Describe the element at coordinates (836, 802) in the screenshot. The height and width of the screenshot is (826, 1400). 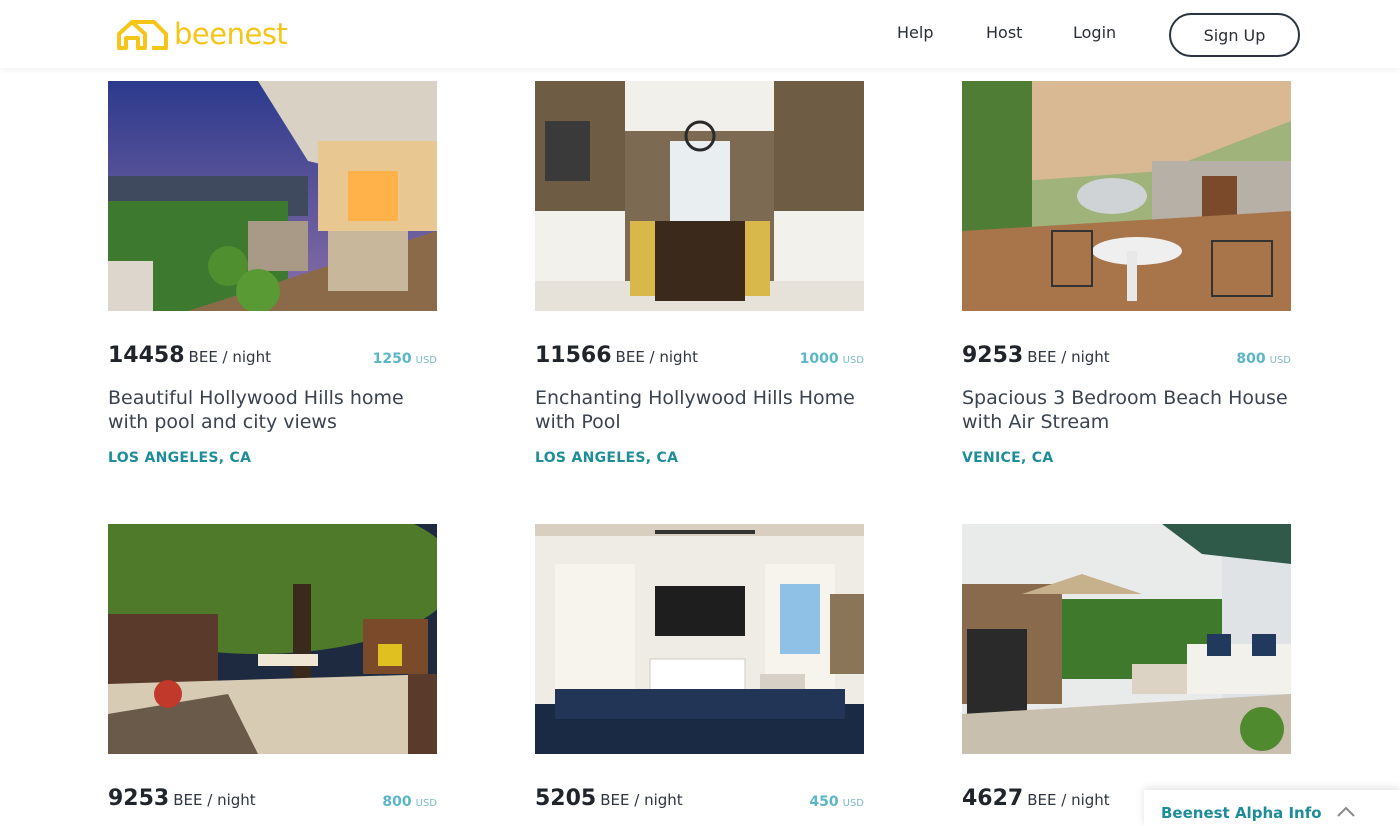
I see `usd-price: 450 USD` at that location.